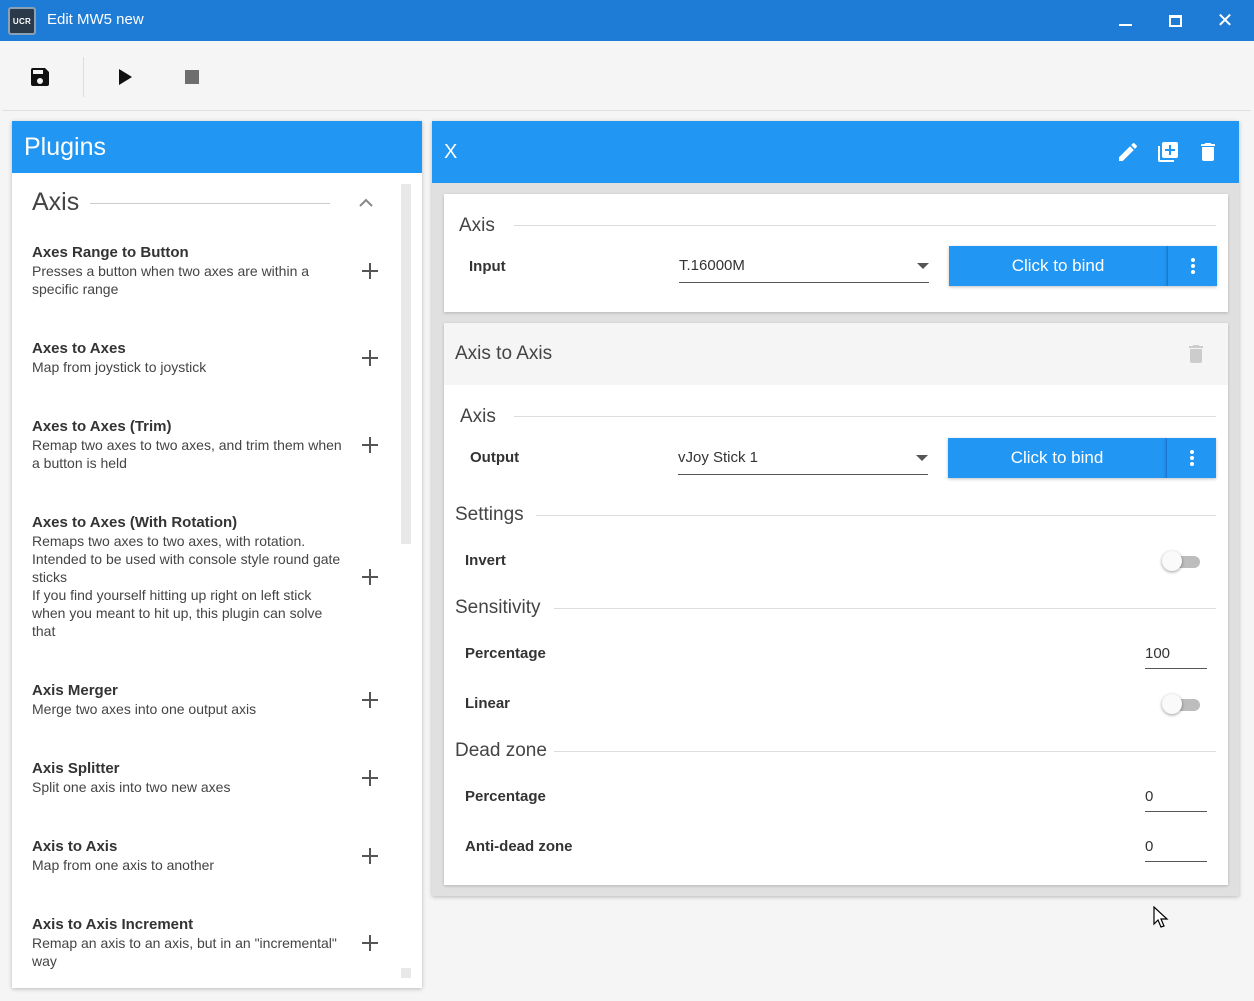 This screenshot has width=1254, height=1001. What do you see at coordinates (712, 265) in the screenshot?
I see `input-device-value: T.16000M` at bounding box center [712, 265].